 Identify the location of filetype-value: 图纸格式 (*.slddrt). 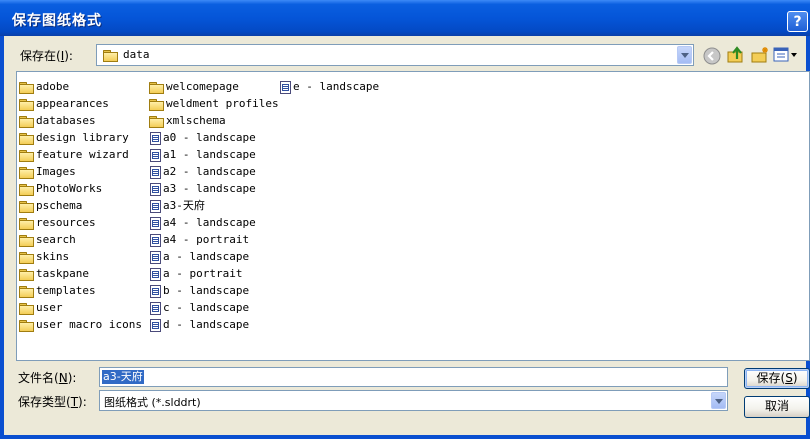
(152, 402).